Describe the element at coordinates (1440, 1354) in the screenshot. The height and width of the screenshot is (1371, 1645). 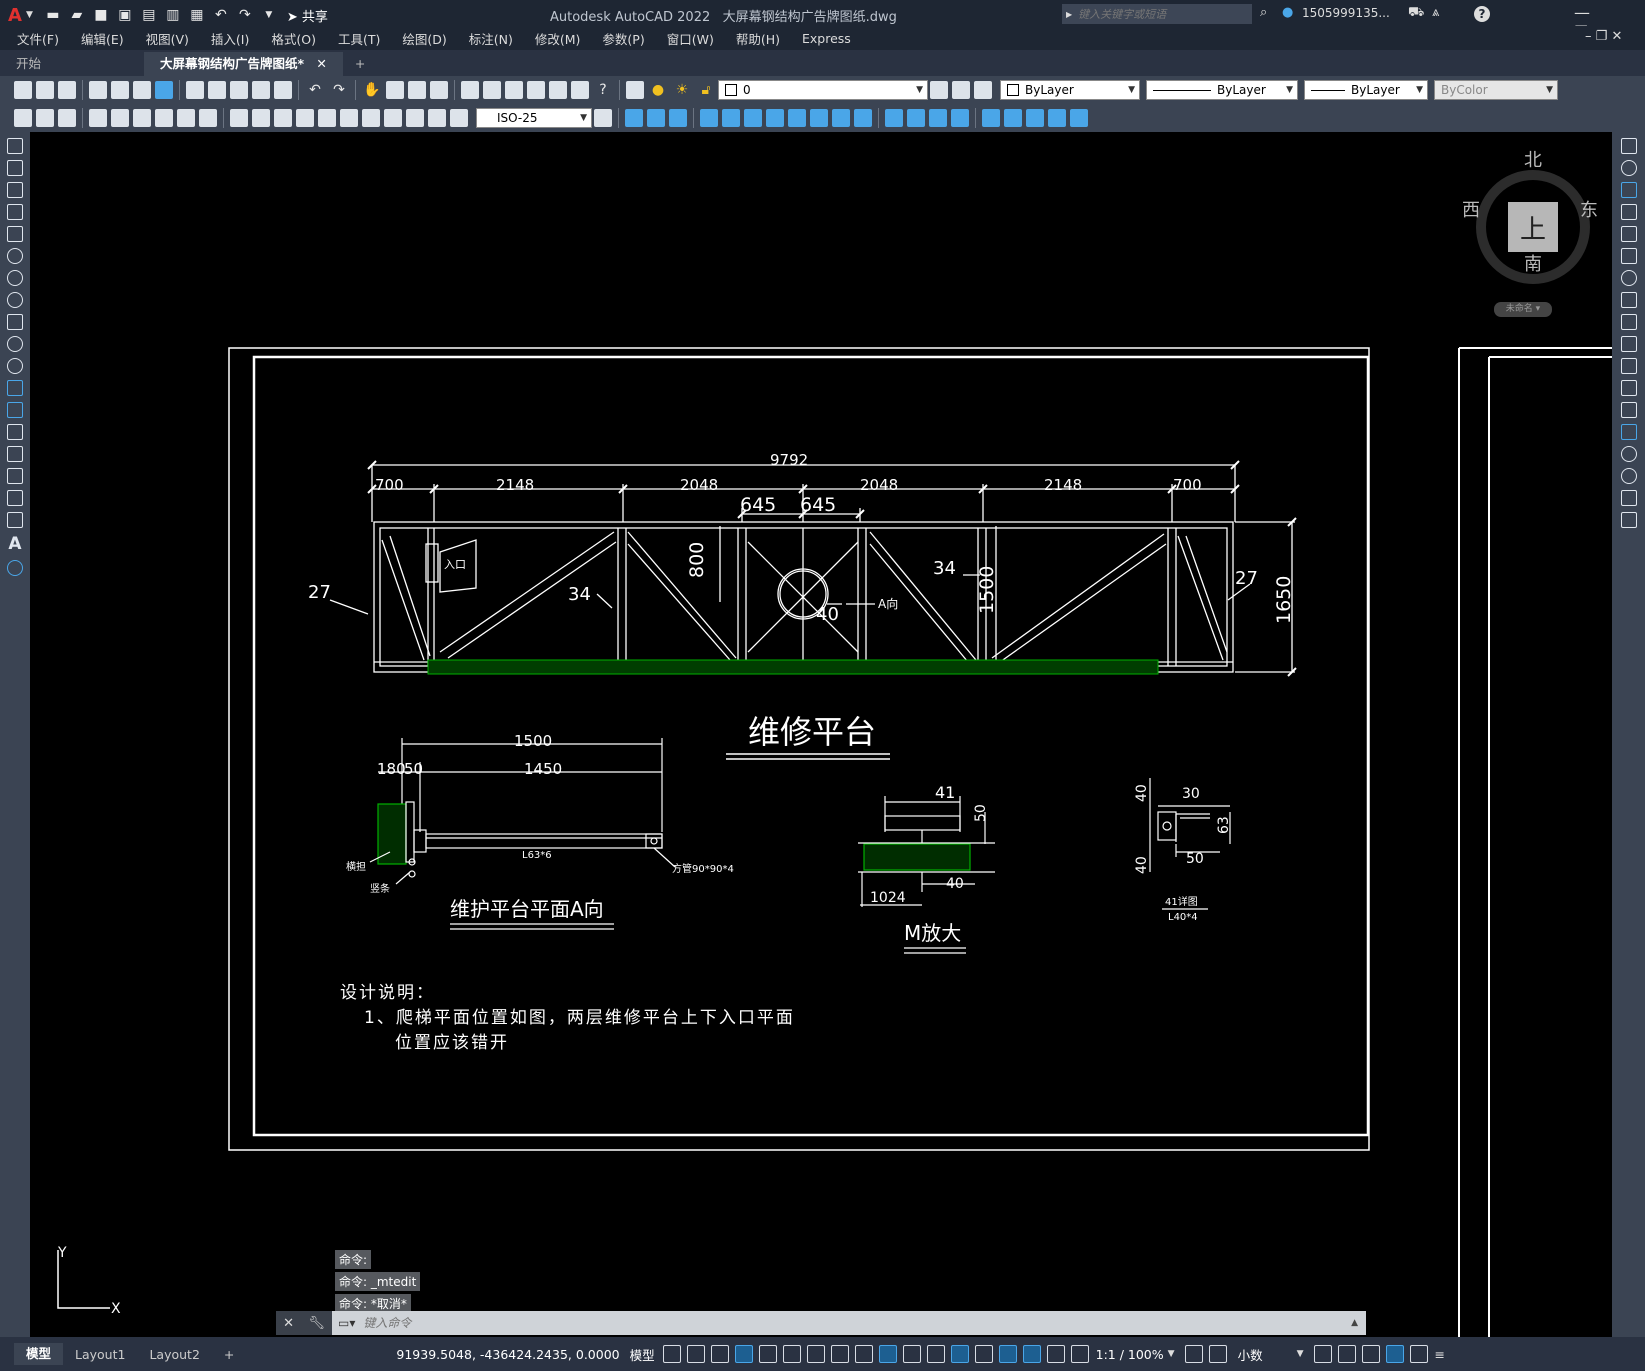
I see `customization-menu-icon: ≡` at that location.